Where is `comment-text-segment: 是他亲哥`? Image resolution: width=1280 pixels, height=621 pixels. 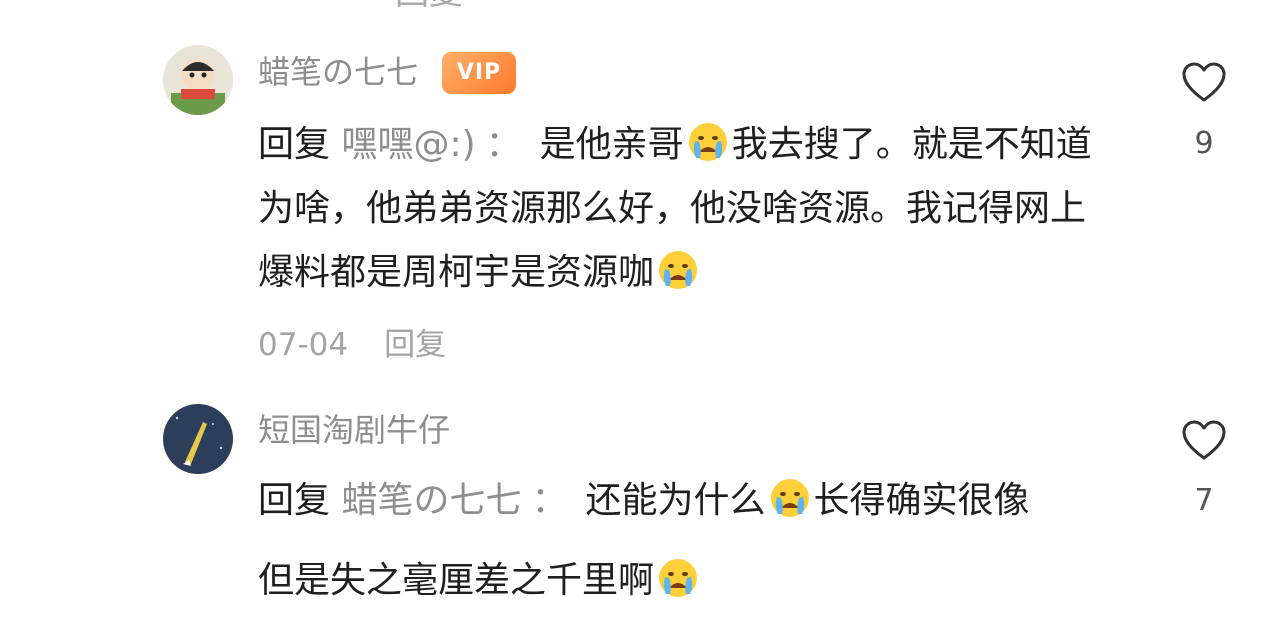
comment-text-segment: 是他亲哥 is located at coordinates (611, 144).